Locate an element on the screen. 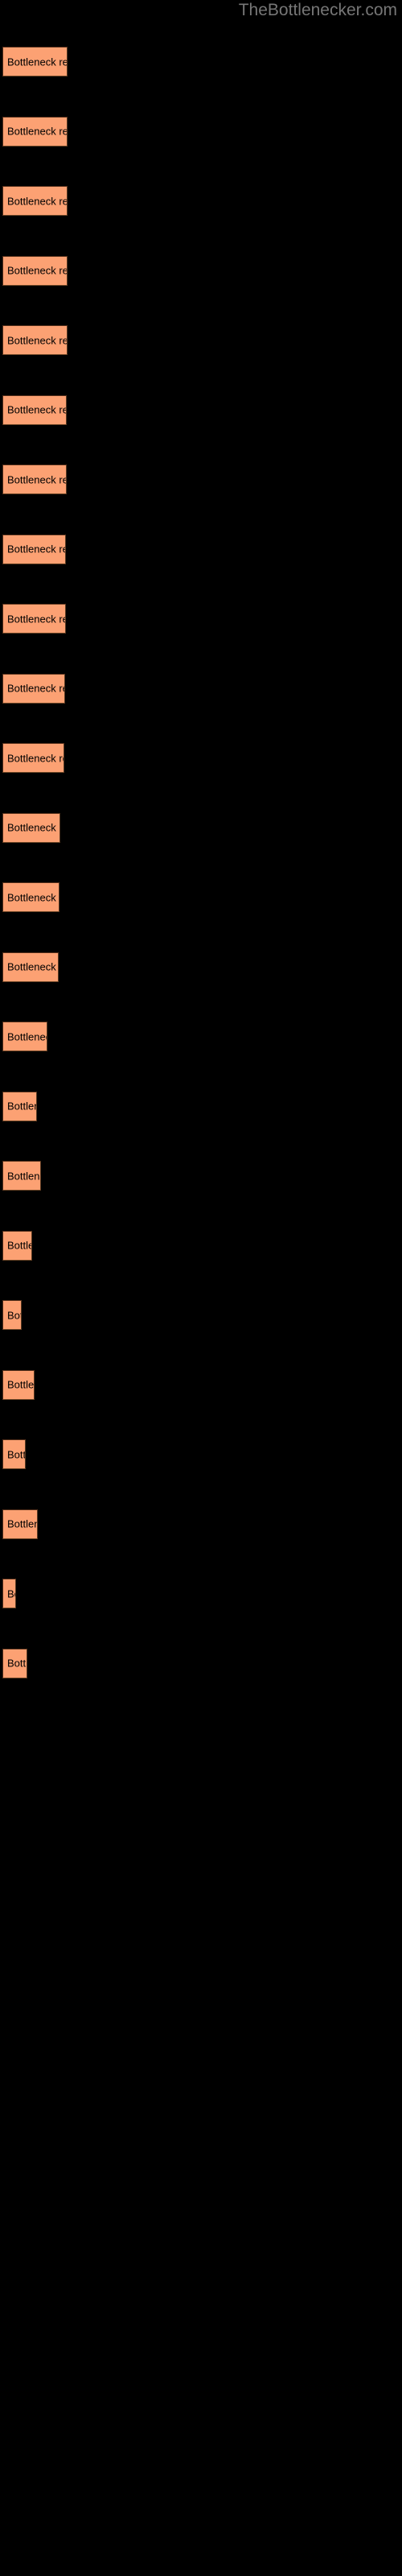 Image resolution: width=402 pixels, height=2576 pixels. bar-5: Bottleneck result is located at coordinates (35, 340).